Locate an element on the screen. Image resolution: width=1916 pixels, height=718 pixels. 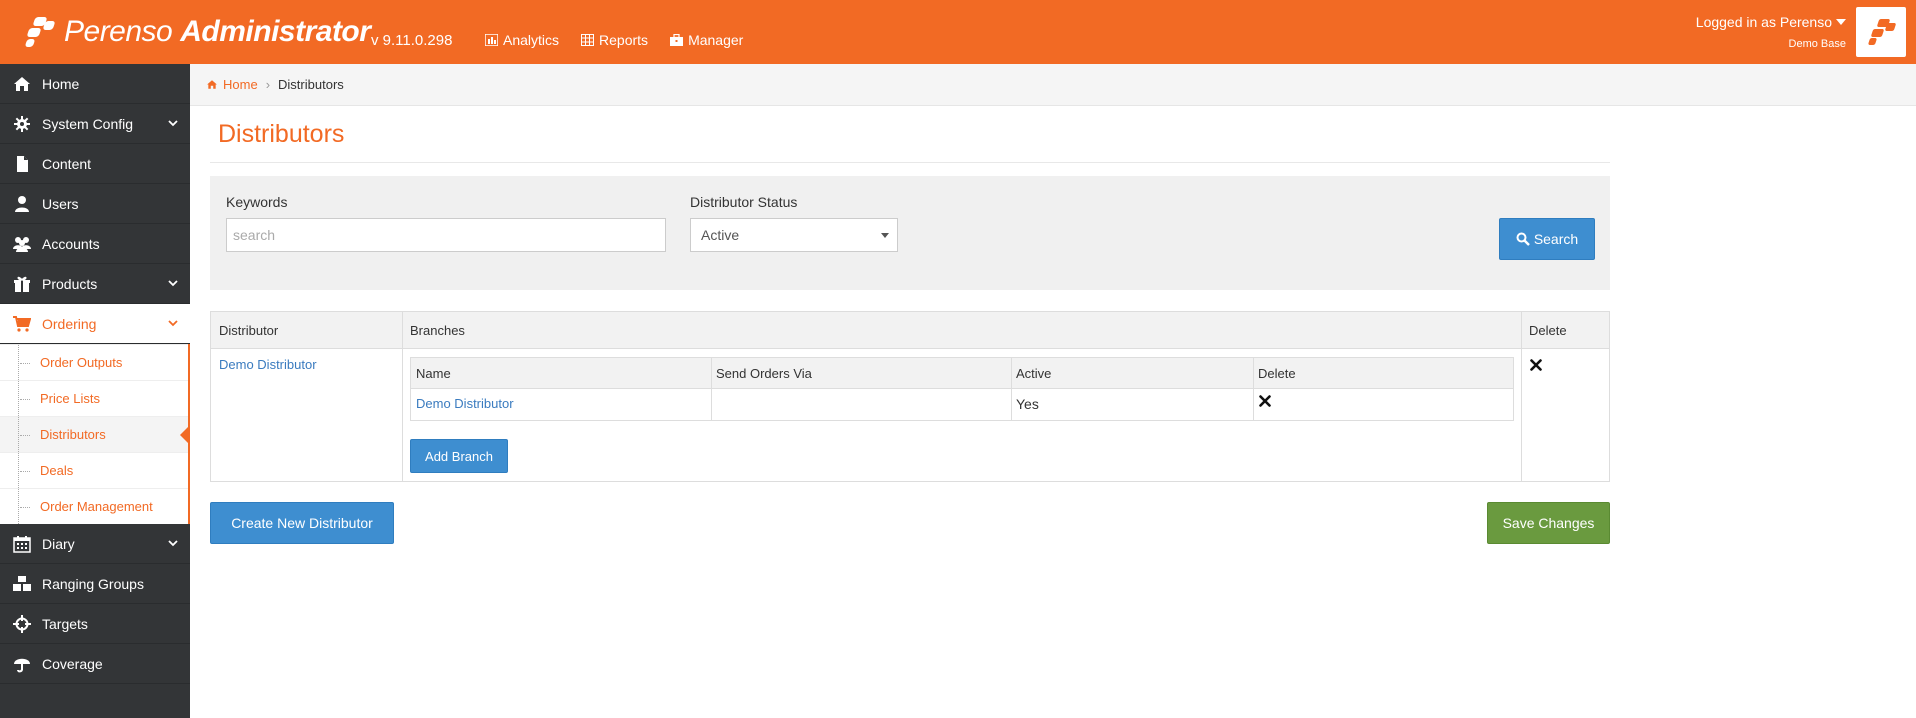
version-label: v 9.11.0.298 is located at coordinates (412, 40).